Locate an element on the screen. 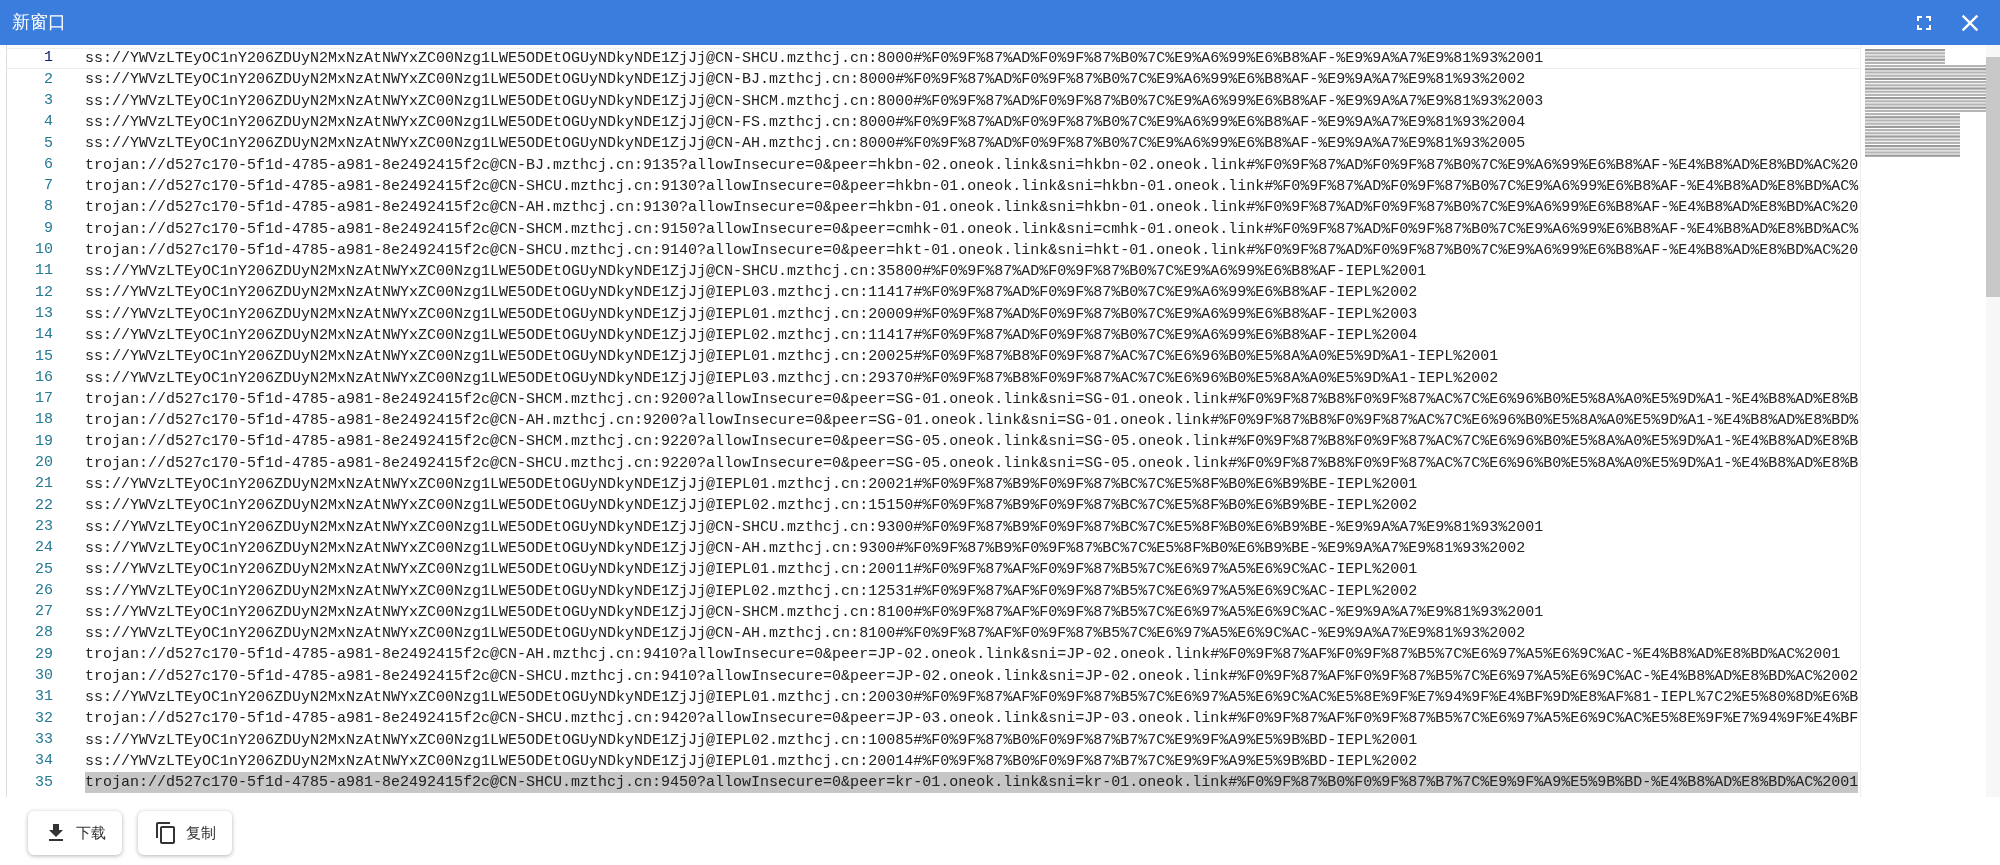 The image size is (2000, 865). code-line: trojan://d527c170-5f1d-4785-a981-8e2492415f2c@CN-AH.mzthcj.cn:9130?allowInsecure=0&peer=hkbn-01.oneok.link&sni=hkbn-01.oneok.link#%F0%9F%87%AD%F0%9F%87%B0%7C%E9%A6%99%E6%B8%AF-%E4%B8%AD%E8%BD%AC%20 is located at coordinates (972, 208).